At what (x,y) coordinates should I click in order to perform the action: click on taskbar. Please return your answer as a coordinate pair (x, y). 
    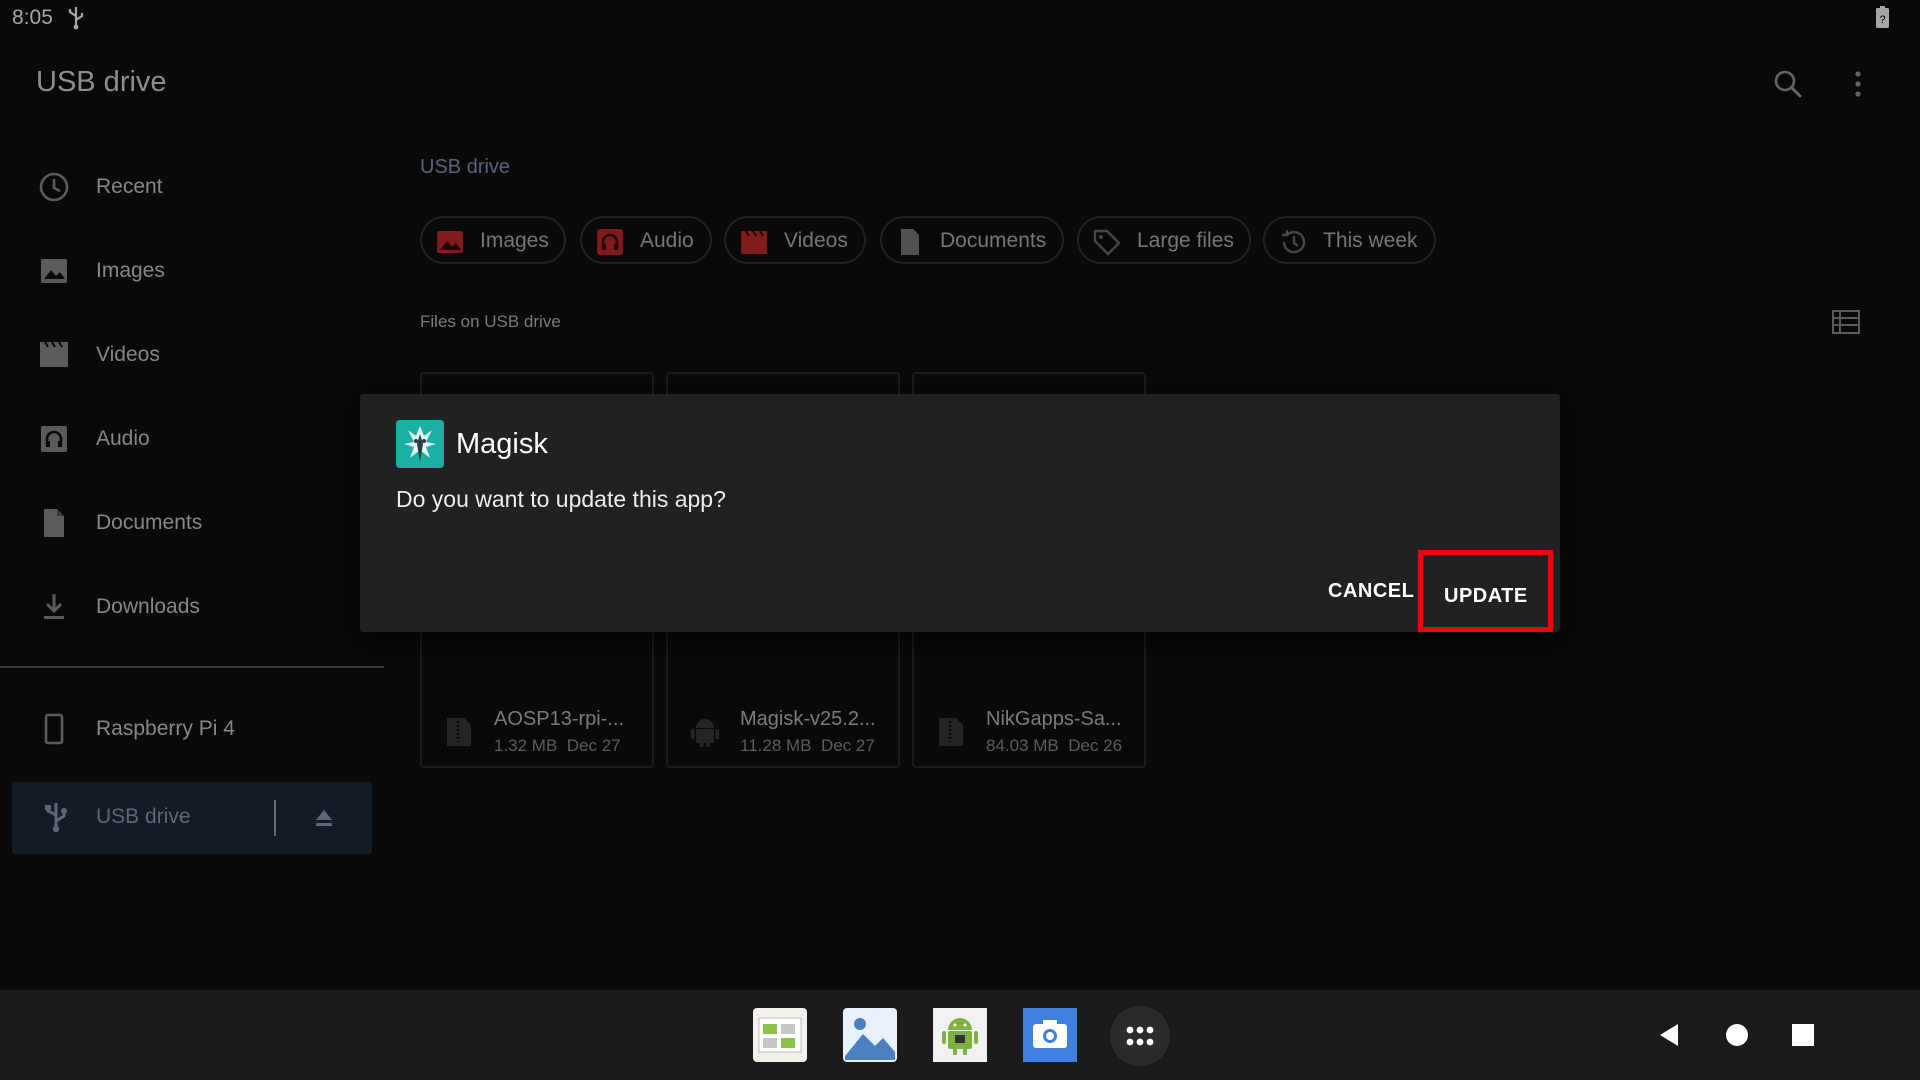
    Looking at the image, I should click on (960, 1035).